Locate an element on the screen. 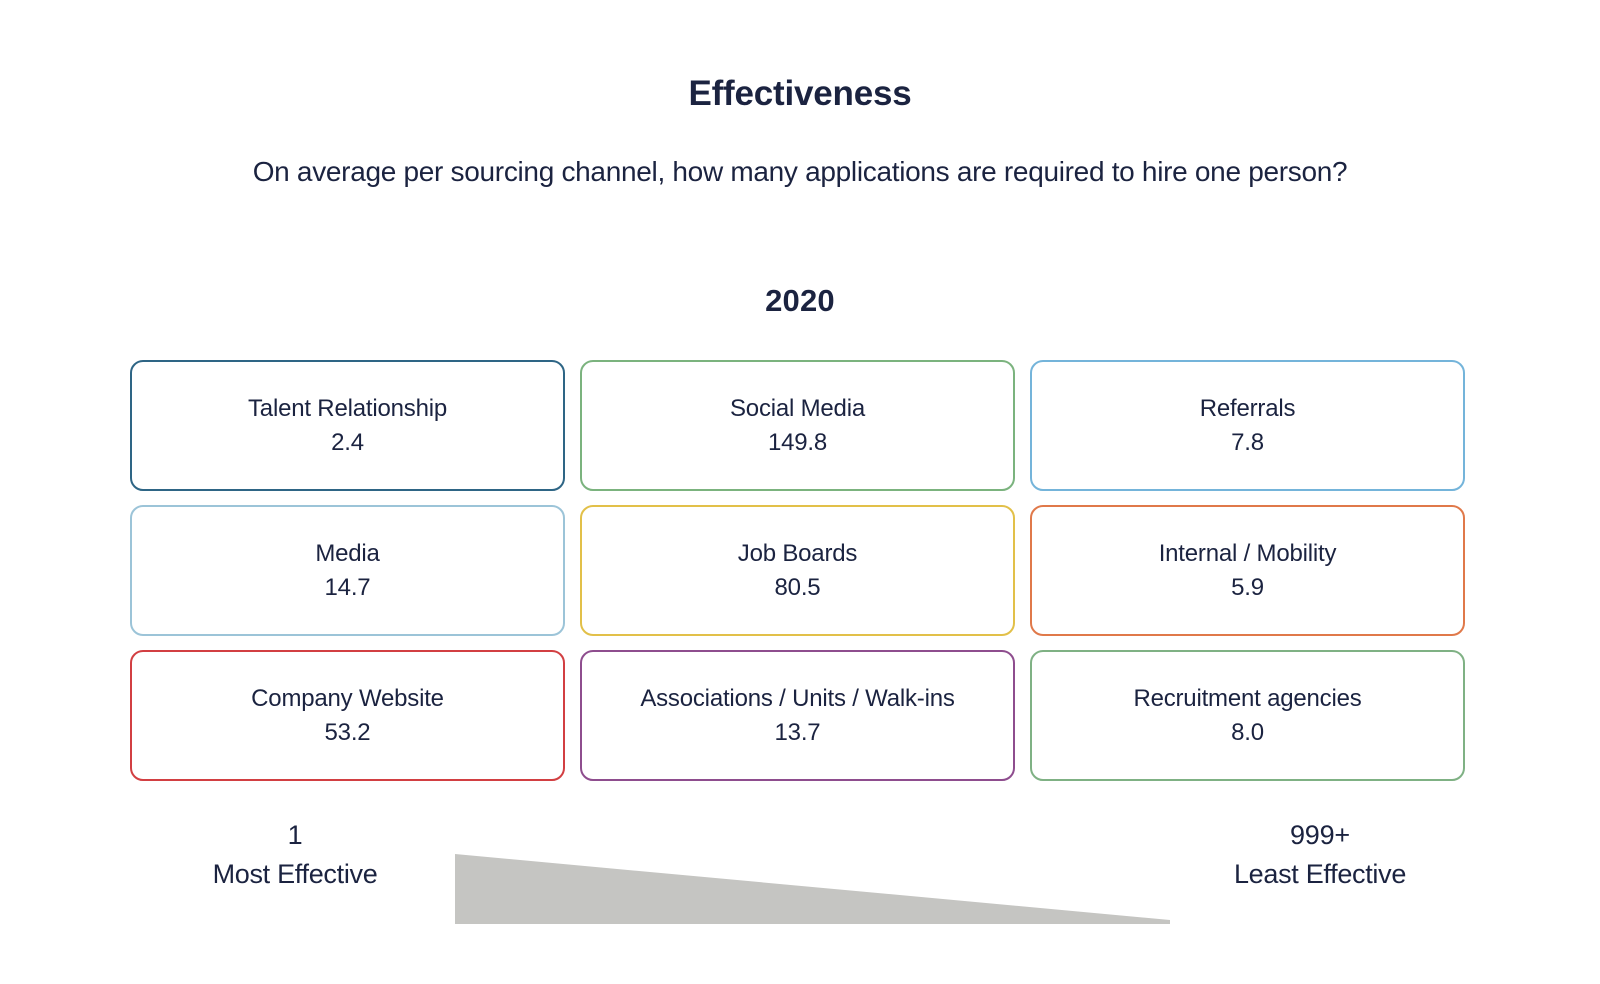  channel-card-talent-relationship: Talent Relationship 2.4 is located at coordinates (347, 425).